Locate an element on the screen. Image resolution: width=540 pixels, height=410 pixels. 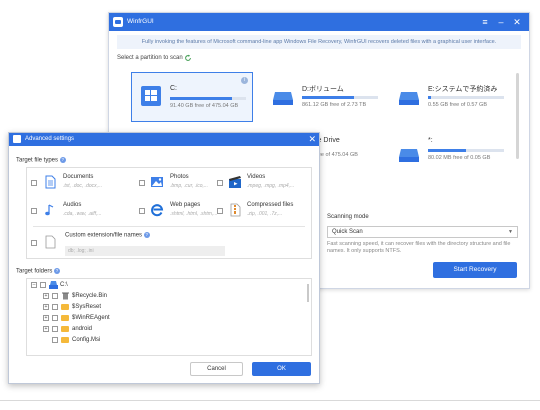
tree-row: + $SysReset is located at coordinates (143, 307).